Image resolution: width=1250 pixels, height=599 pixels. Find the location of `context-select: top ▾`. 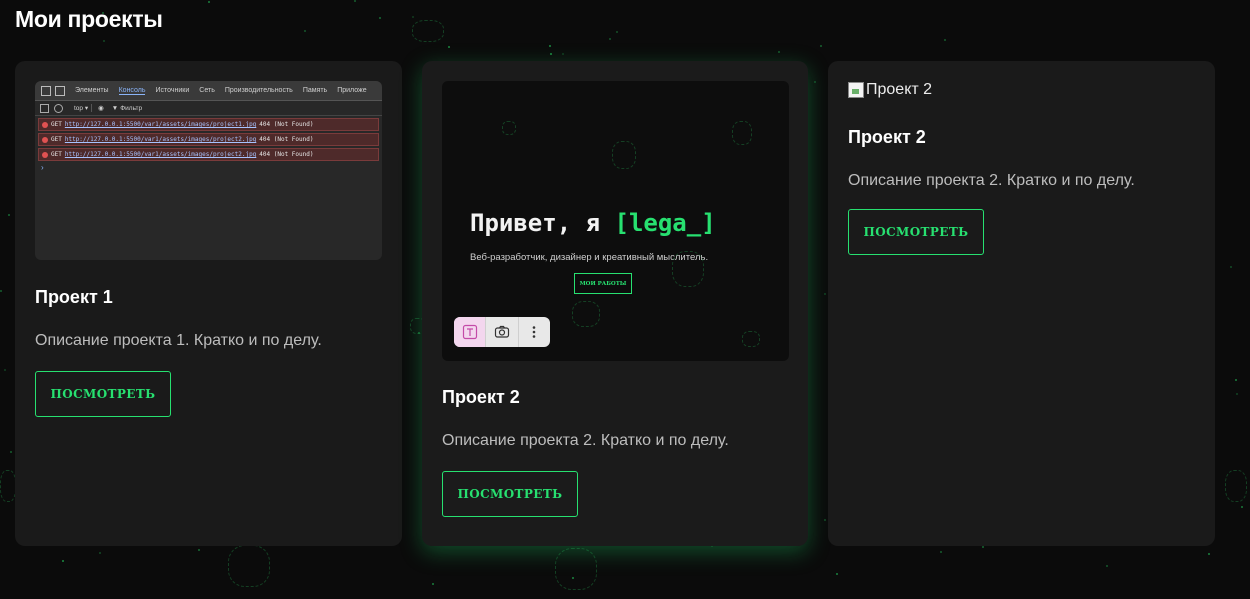

context-select: top ▾ is located at coordinates (82, 108).